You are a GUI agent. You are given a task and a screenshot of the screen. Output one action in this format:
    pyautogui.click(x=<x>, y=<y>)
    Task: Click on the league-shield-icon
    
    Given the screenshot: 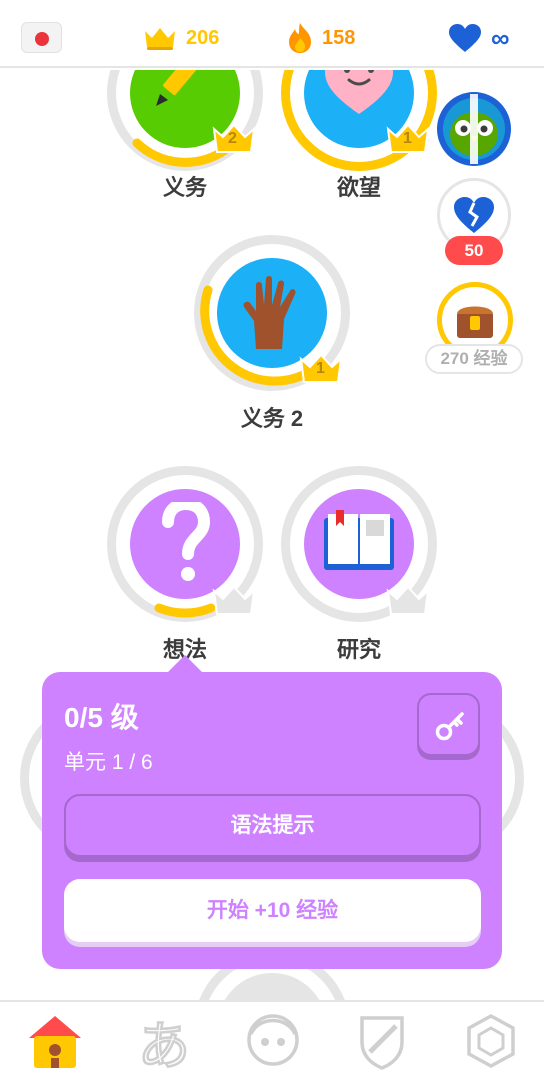 What is the action you would take?
    pyautogui.click(x=382, y=1043)
    